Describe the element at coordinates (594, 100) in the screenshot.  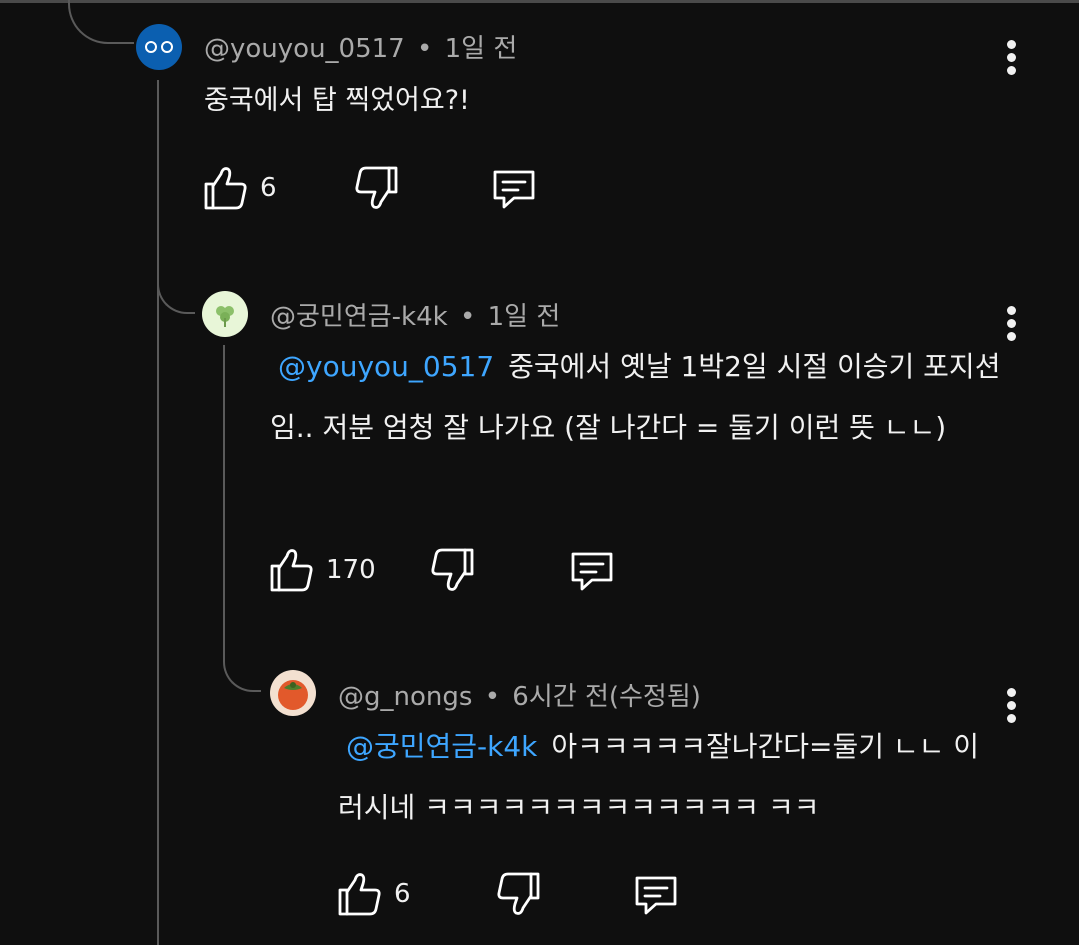
I see `comment-text: 중국에서 탑 찍었어요?!` at that location.